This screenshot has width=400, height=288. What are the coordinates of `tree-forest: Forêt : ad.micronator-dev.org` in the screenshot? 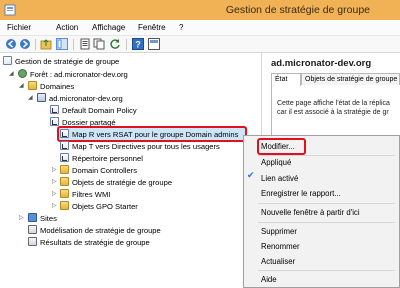 It's located at (73, 74).